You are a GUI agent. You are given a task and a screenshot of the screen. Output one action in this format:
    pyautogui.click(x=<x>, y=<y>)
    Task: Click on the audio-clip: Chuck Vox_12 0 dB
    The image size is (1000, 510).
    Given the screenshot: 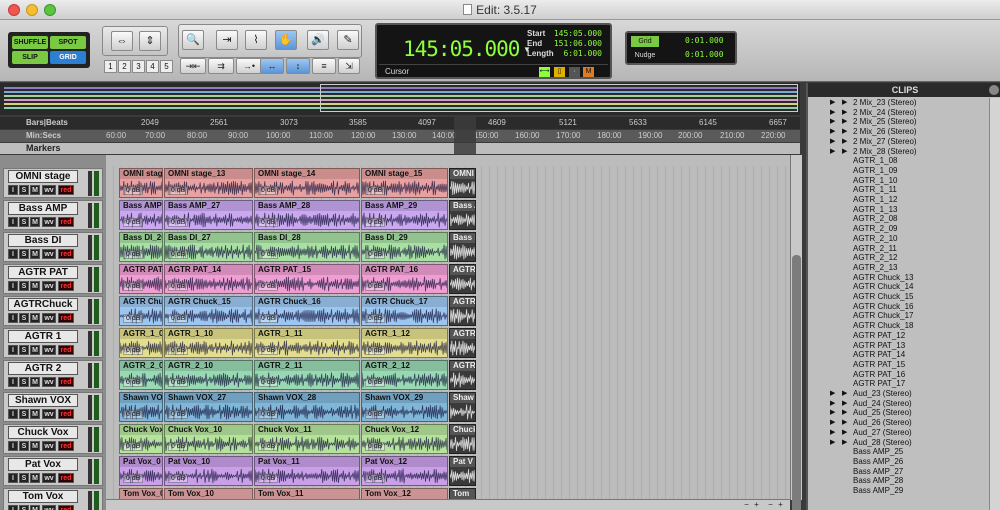 What is the action you would take?
    pyautogui.click(x=404, y=439)
    